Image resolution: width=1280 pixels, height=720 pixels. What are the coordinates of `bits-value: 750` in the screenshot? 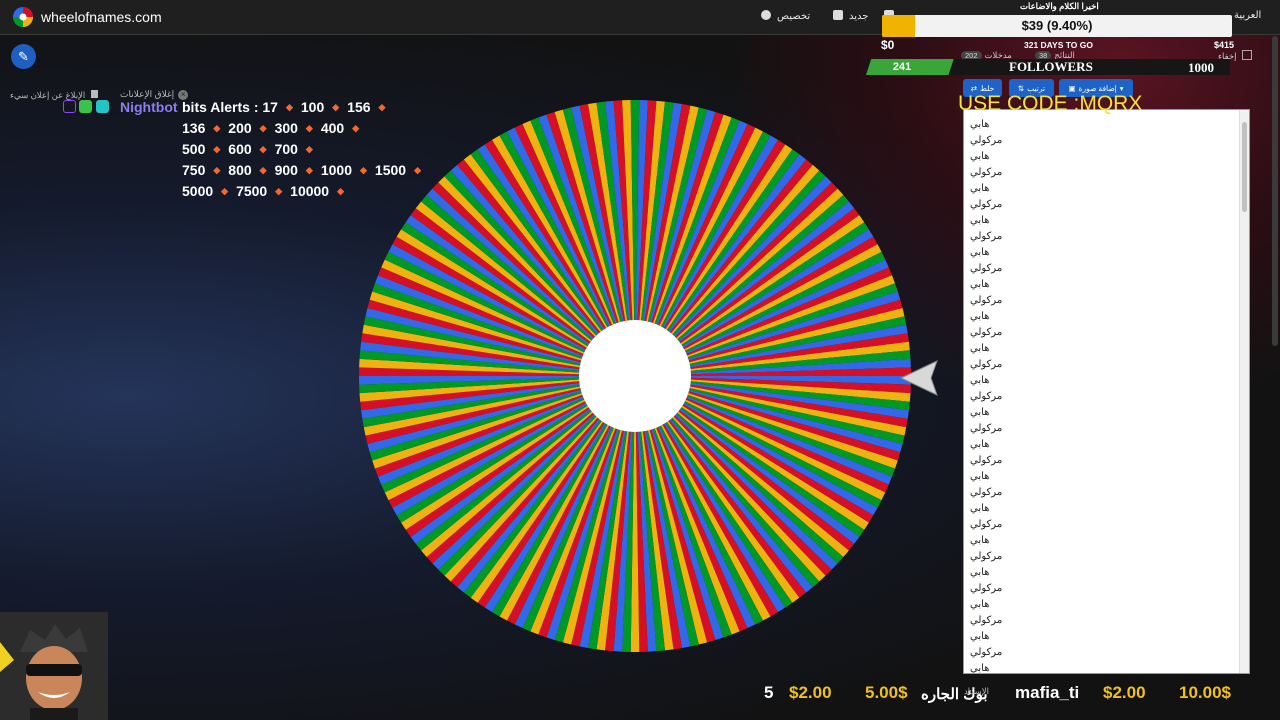 It's located at (194, 170).